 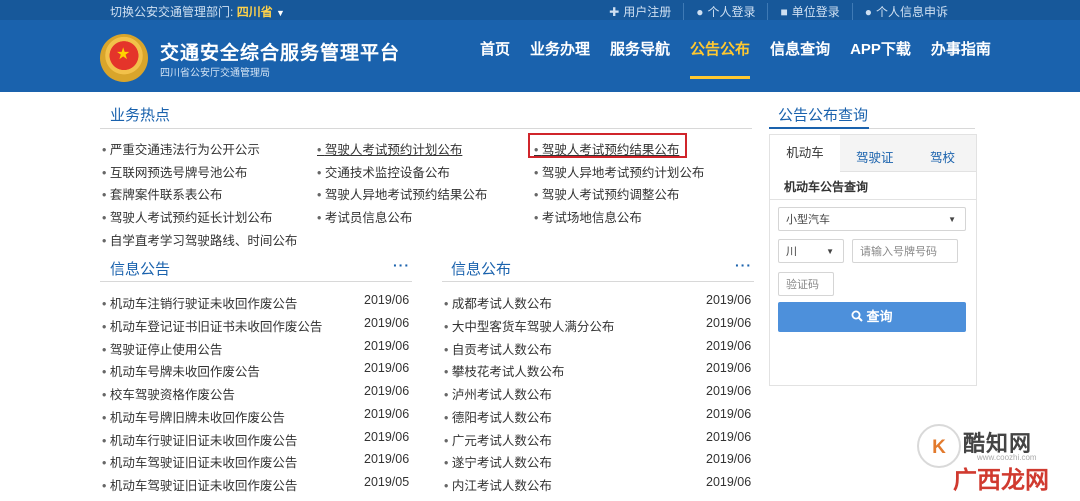 I want to click on nav-business: 业务办理, so click(x=560, y=58).